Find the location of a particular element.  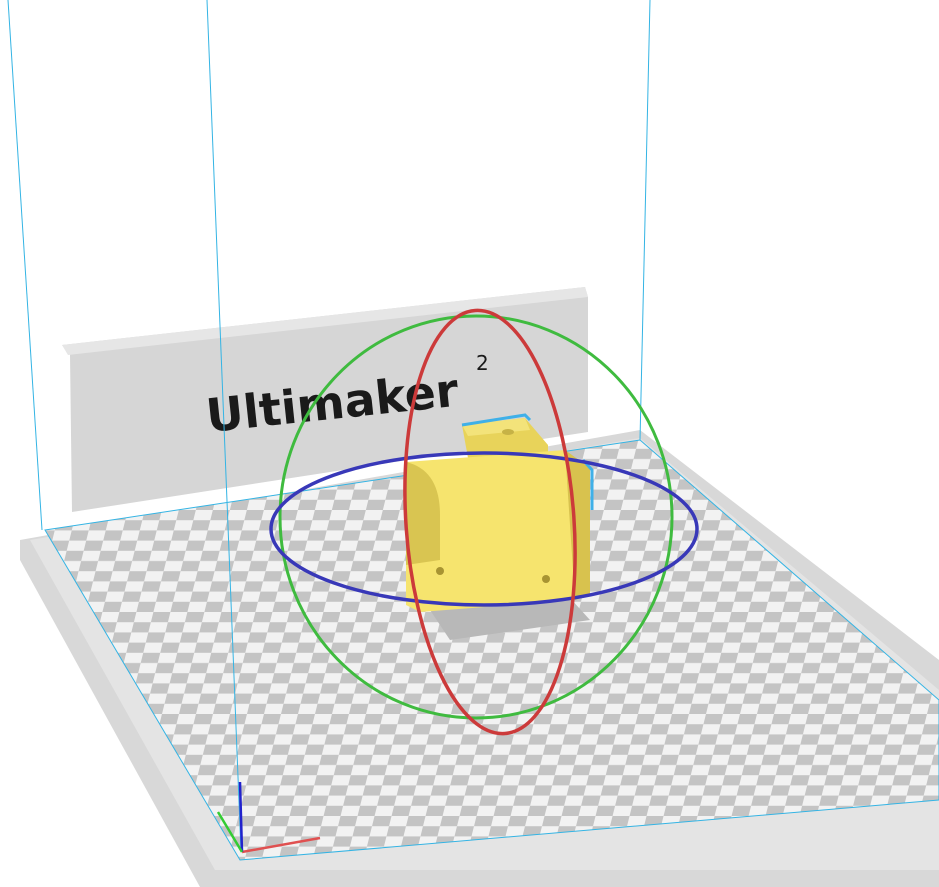

printer-model-superscript: 2 is located at coordinates (482, 363).